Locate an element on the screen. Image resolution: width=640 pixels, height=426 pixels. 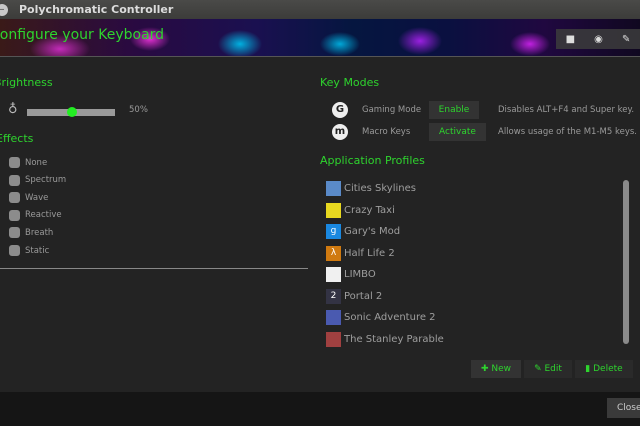
footer is located at coordinates (320, 409).